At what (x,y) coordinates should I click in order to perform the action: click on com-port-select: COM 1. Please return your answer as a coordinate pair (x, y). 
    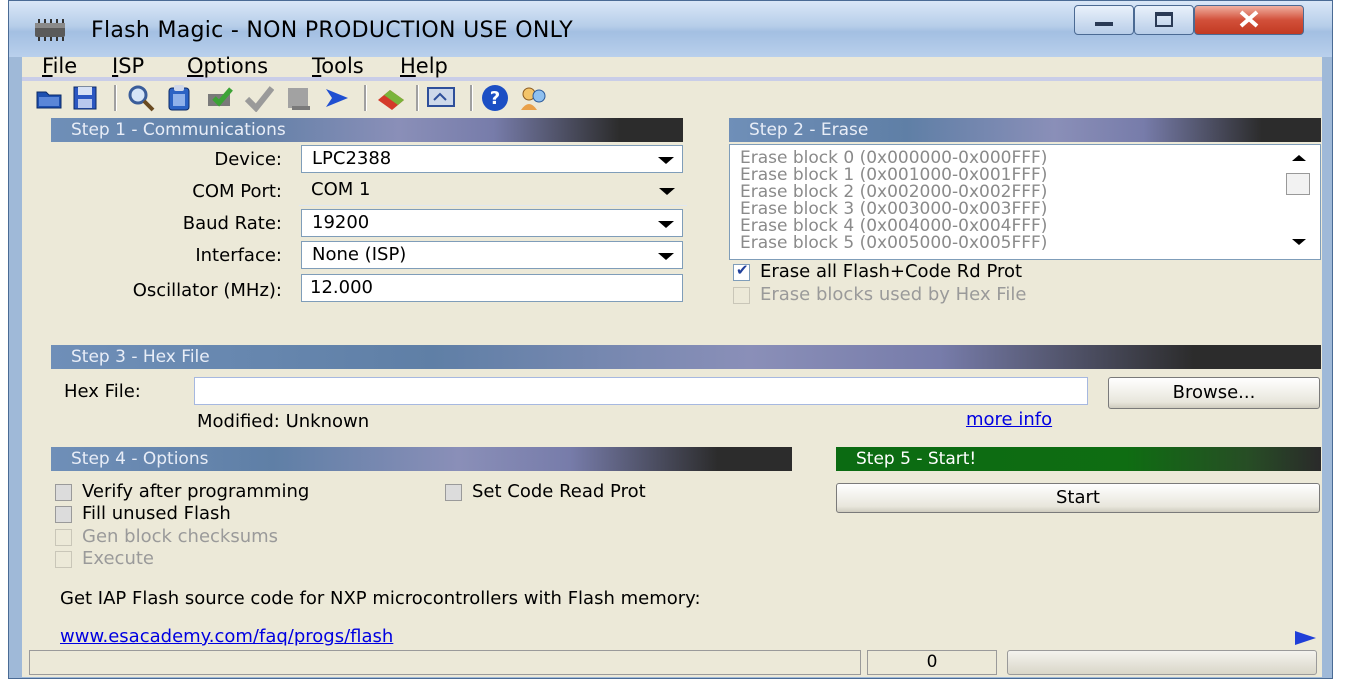
    Looking at the image, I should click on (493, 191).